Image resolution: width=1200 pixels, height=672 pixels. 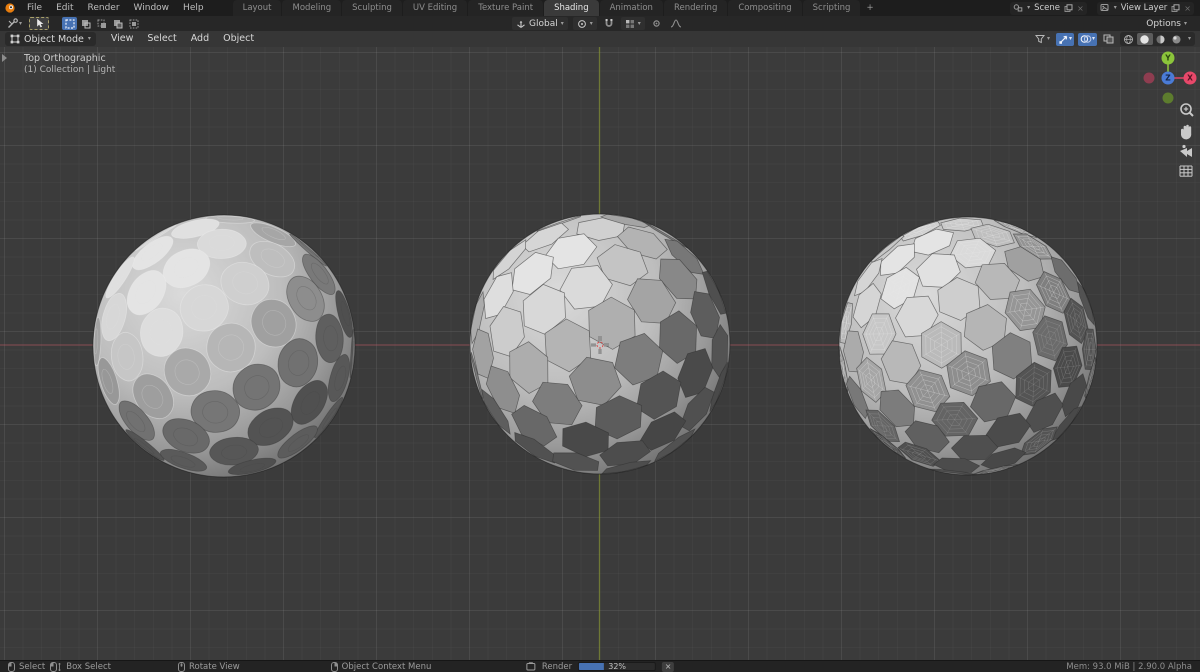 What do you see at coordinates (133, 23) in the screenshot?
I see `select-mode-intersect-button` at bounding box center [133, 23].